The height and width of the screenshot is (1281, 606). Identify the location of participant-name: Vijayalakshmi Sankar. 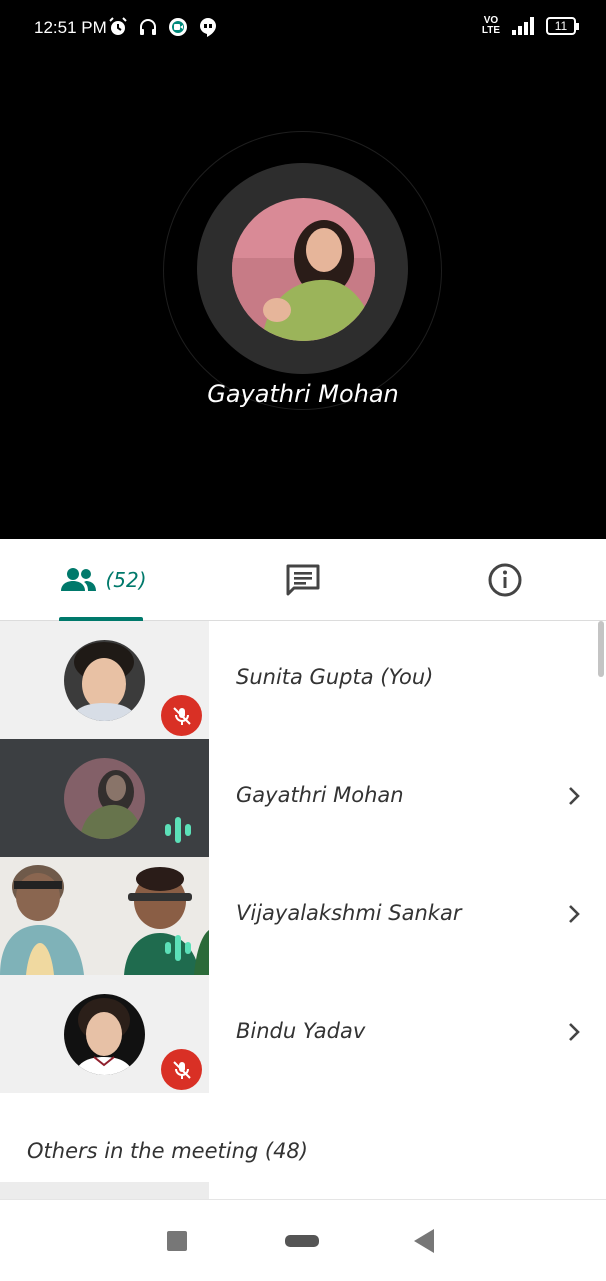
(349, 913).